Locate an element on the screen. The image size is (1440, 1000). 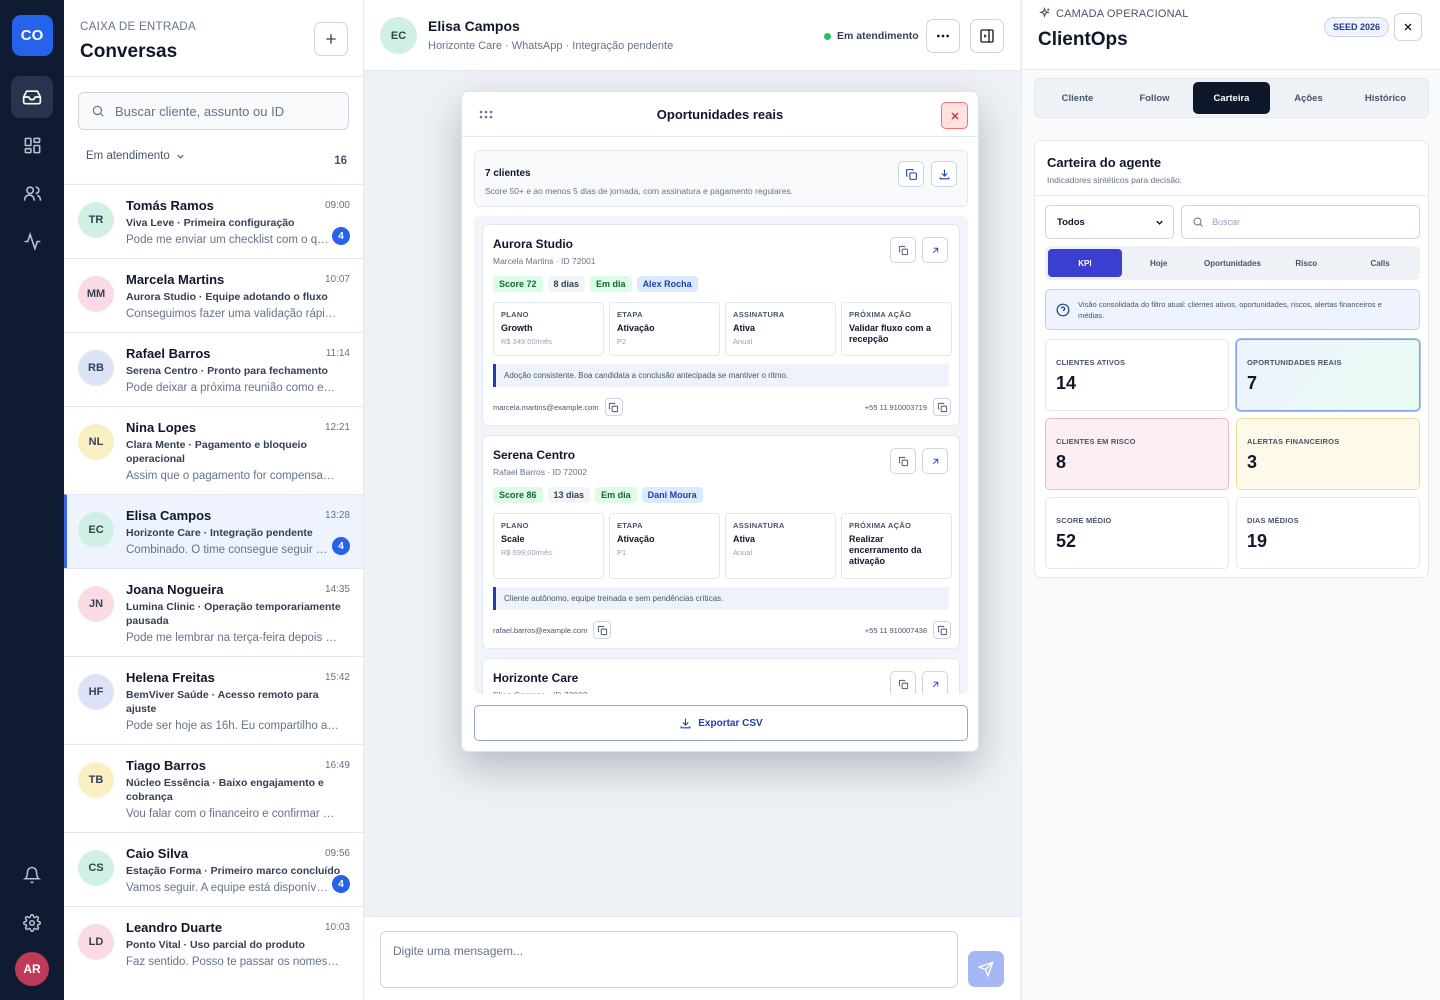
copy-list-button is located at coordinates (911, 174).